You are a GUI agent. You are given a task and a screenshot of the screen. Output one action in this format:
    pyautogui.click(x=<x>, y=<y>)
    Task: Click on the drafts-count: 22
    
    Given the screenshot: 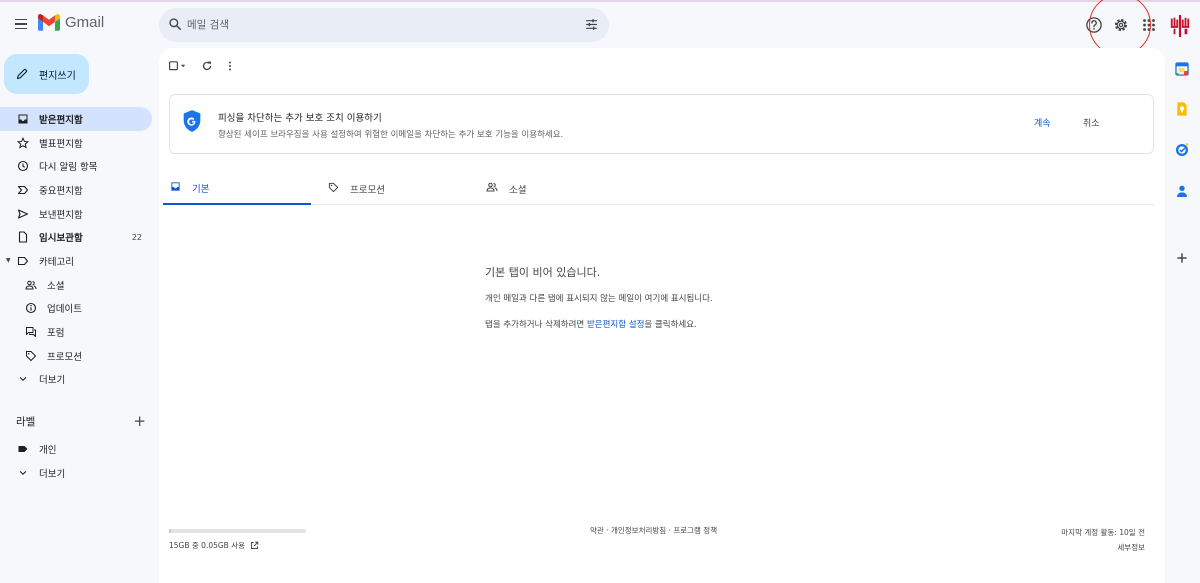 What is the action you would take?
    pyautogui.click(x=136, y=237)
    